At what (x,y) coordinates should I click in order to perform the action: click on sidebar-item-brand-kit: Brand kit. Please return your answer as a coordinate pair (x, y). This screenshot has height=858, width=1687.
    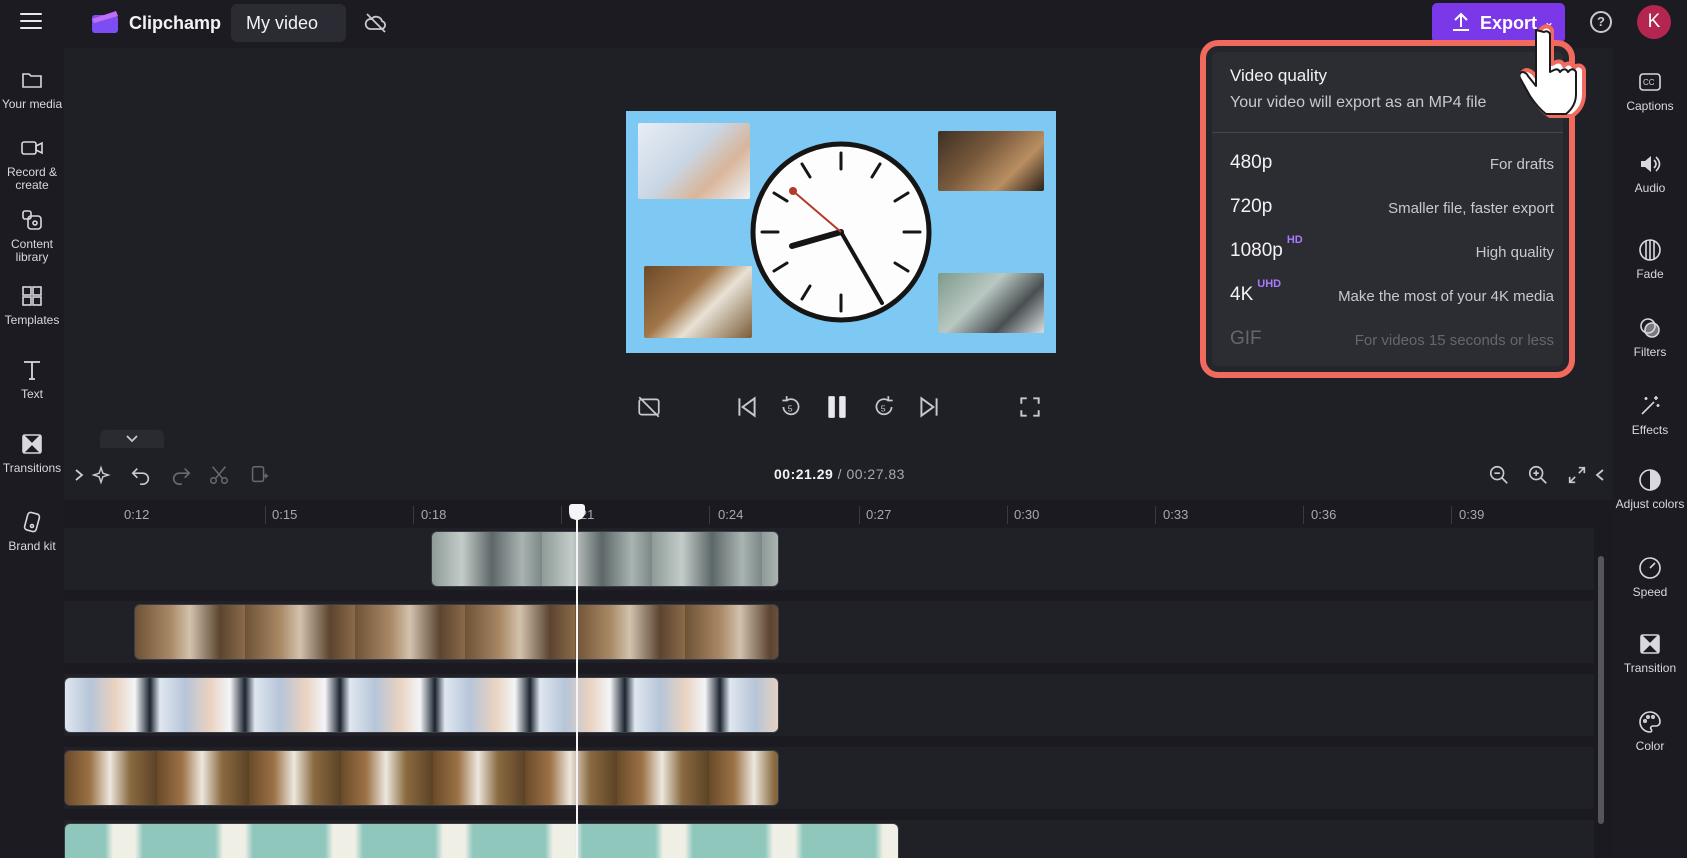
    Looking at the image, I should click on (32, 531).